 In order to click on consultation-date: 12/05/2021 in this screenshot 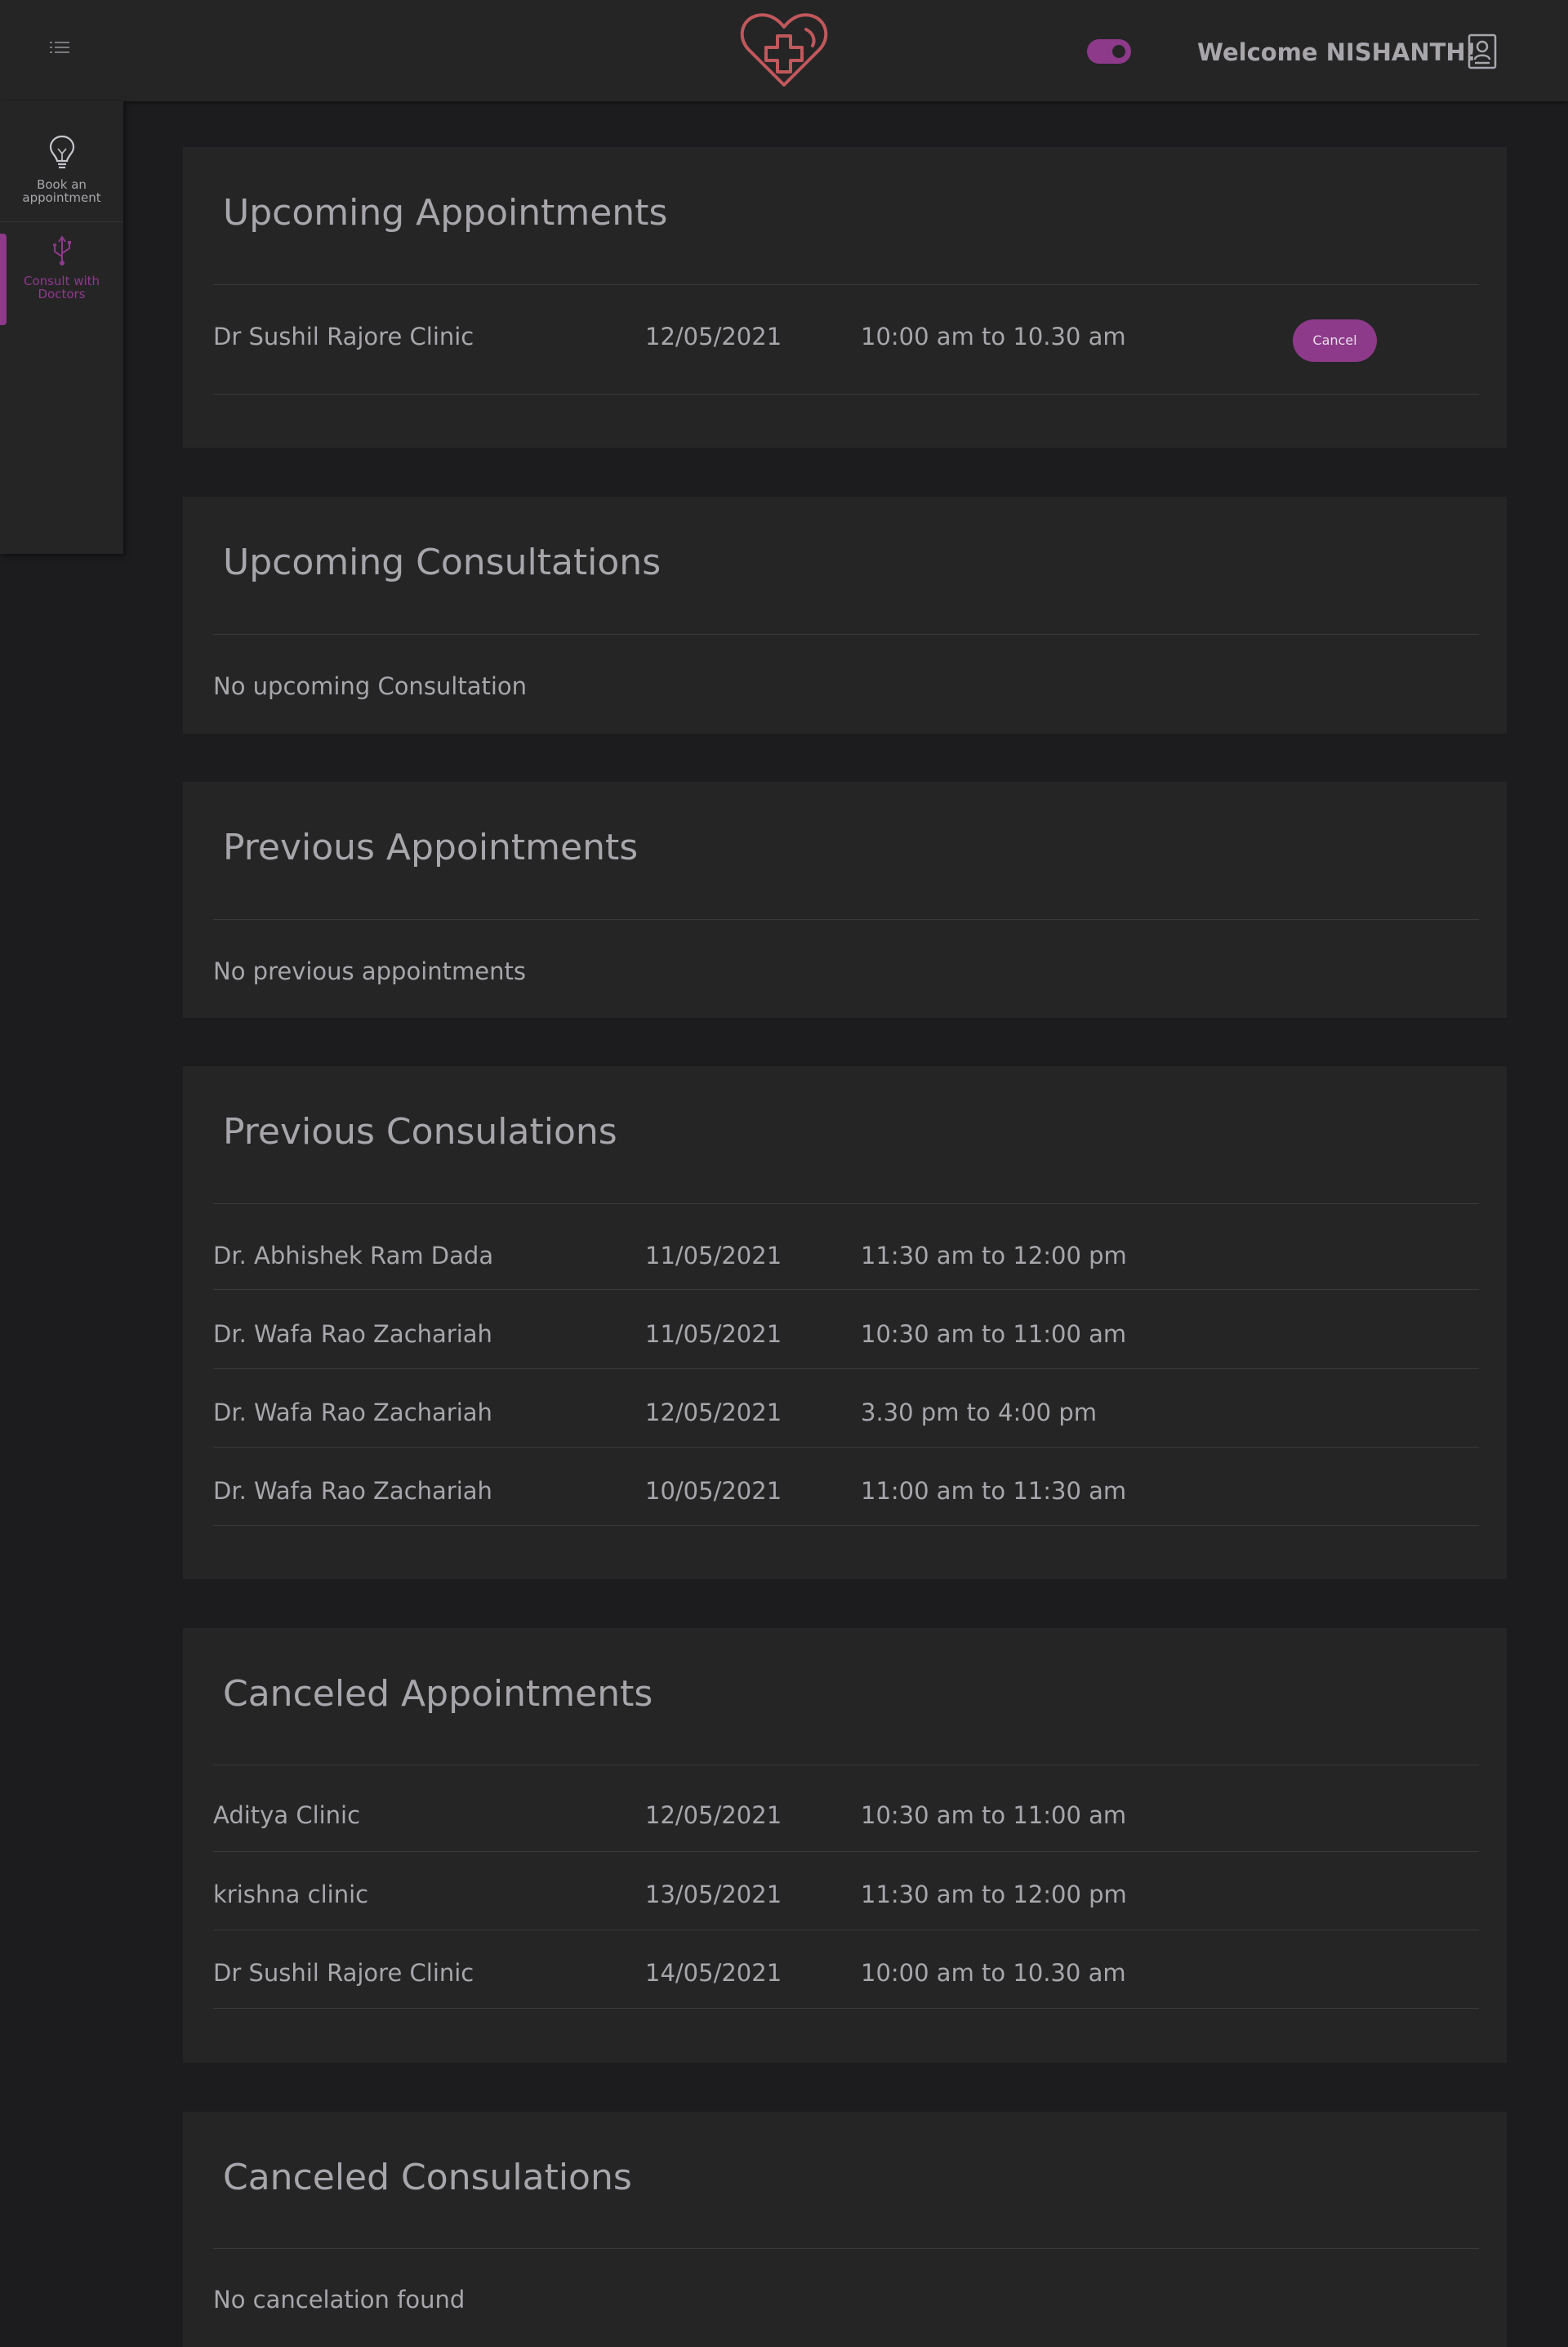, I will do `click(713, 1412)`.